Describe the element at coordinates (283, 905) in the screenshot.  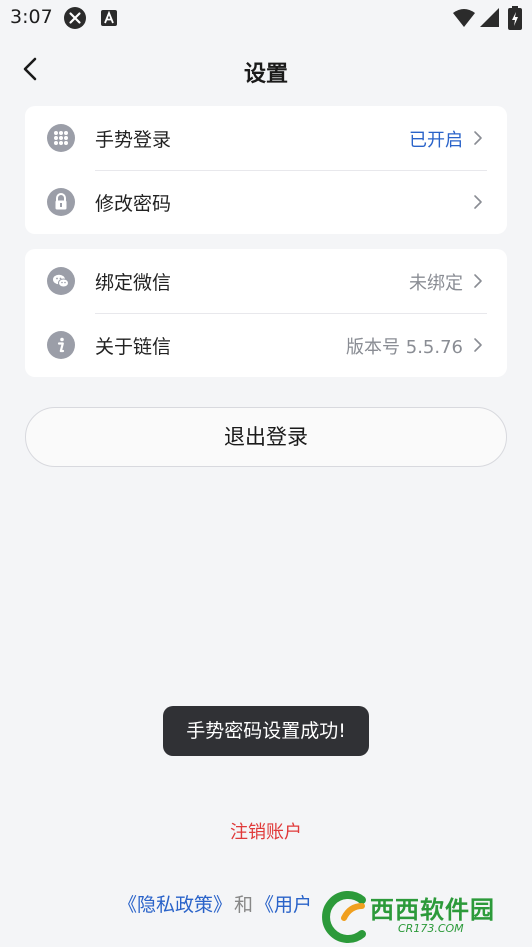
I see `user-agreement-link: 《用户` at that location.